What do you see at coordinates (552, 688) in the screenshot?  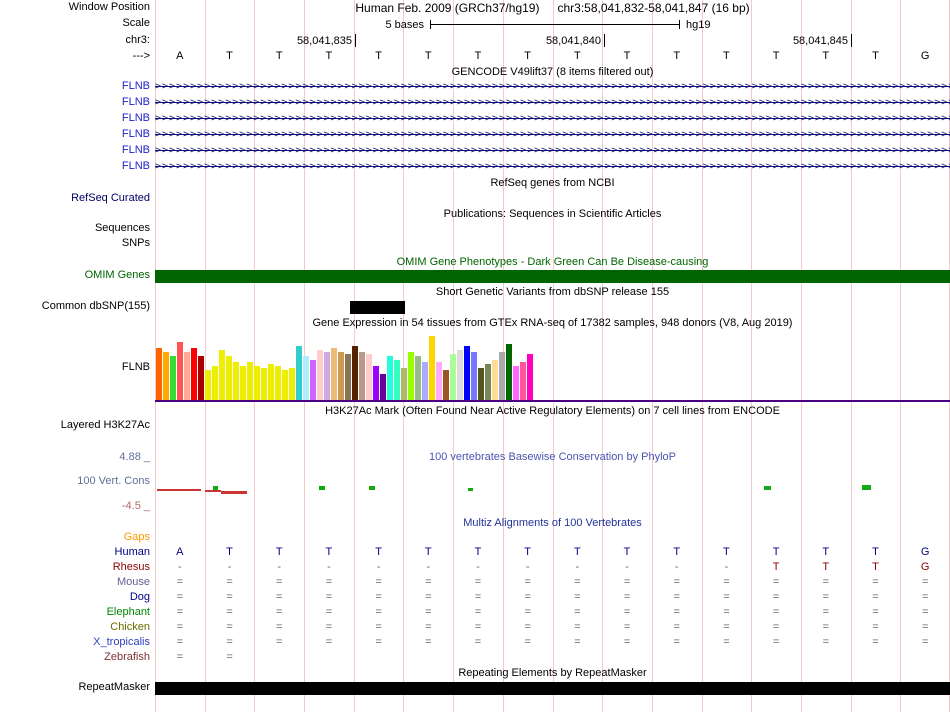 I see `repeatmasker-bar` at bounding box center [552, 688].